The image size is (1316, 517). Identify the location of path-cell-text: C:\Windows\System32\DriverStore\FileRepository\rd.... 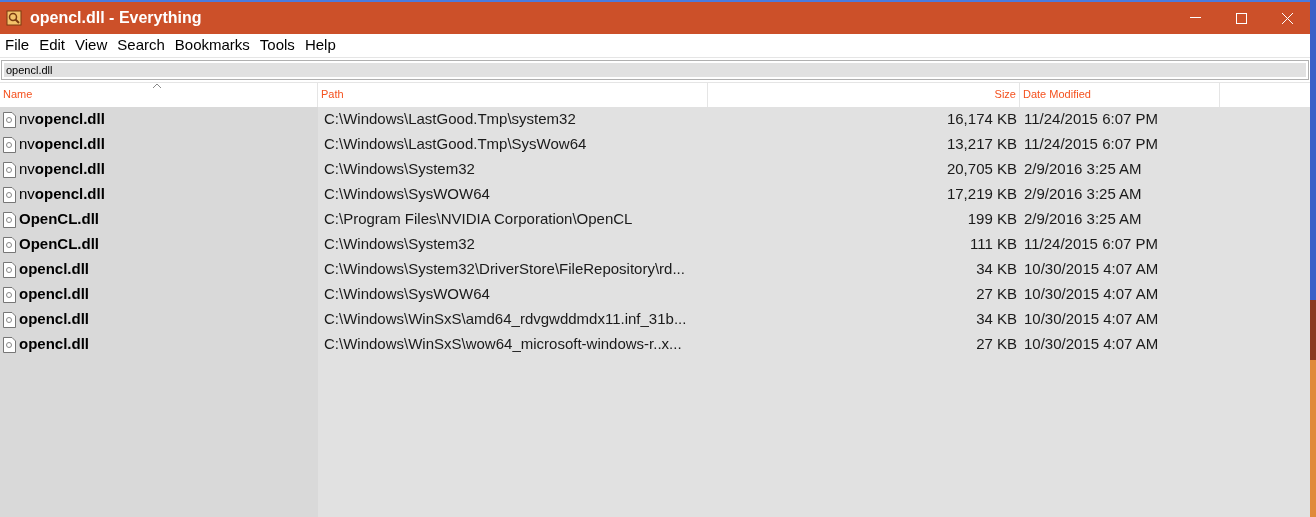
(504, 269).